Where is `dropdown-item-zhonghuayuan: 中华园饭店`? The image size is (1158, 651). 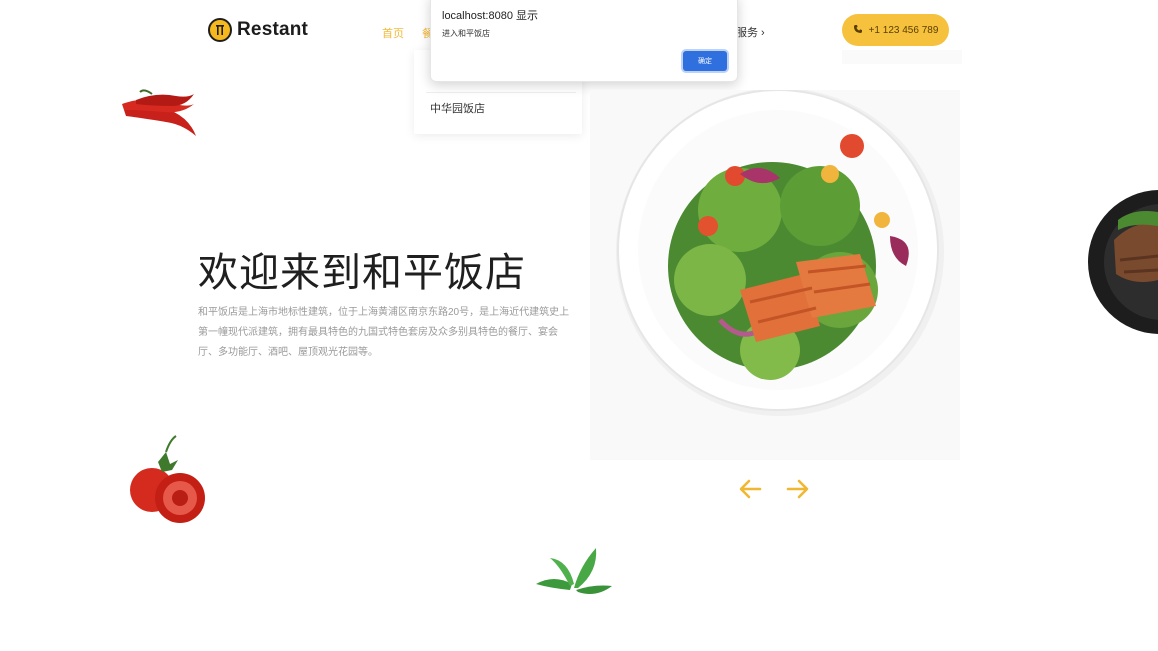 dropdown-item-zhonghuayuan: 中华园饭店 is located at coordinates (457, 108).